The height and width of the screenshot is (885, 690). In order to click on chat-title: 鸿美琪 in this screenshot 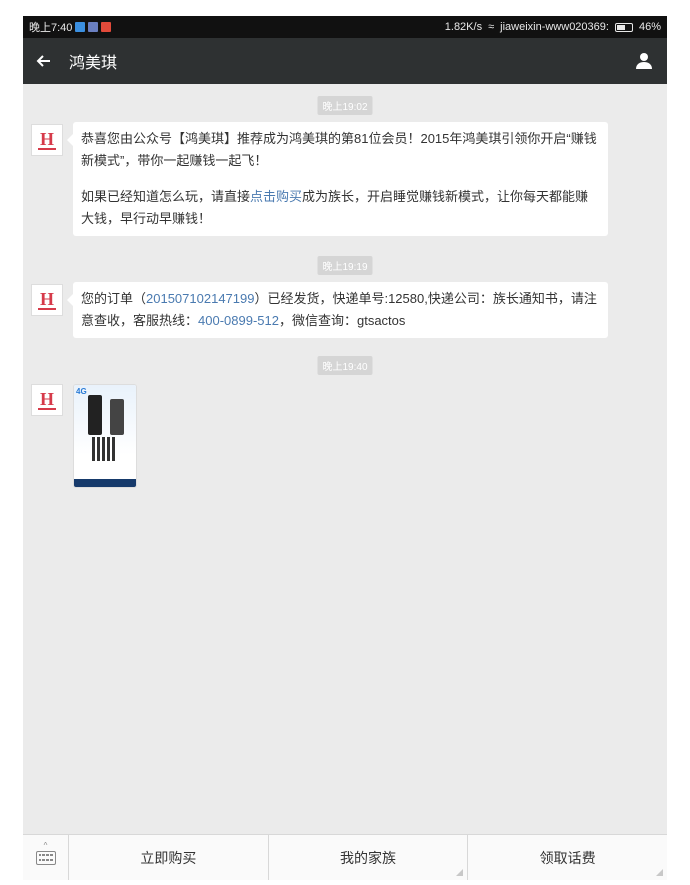, I will do `click(93, 63)`.